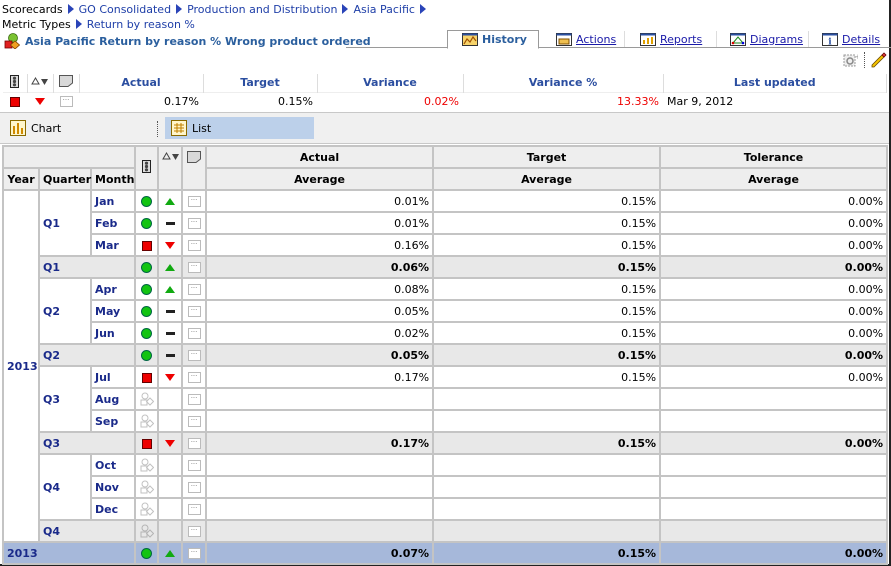  What do you see at coordinates (586, 39) in the screenshot?
I see `tab-actions: Actions` at bounding box center [586, 39].